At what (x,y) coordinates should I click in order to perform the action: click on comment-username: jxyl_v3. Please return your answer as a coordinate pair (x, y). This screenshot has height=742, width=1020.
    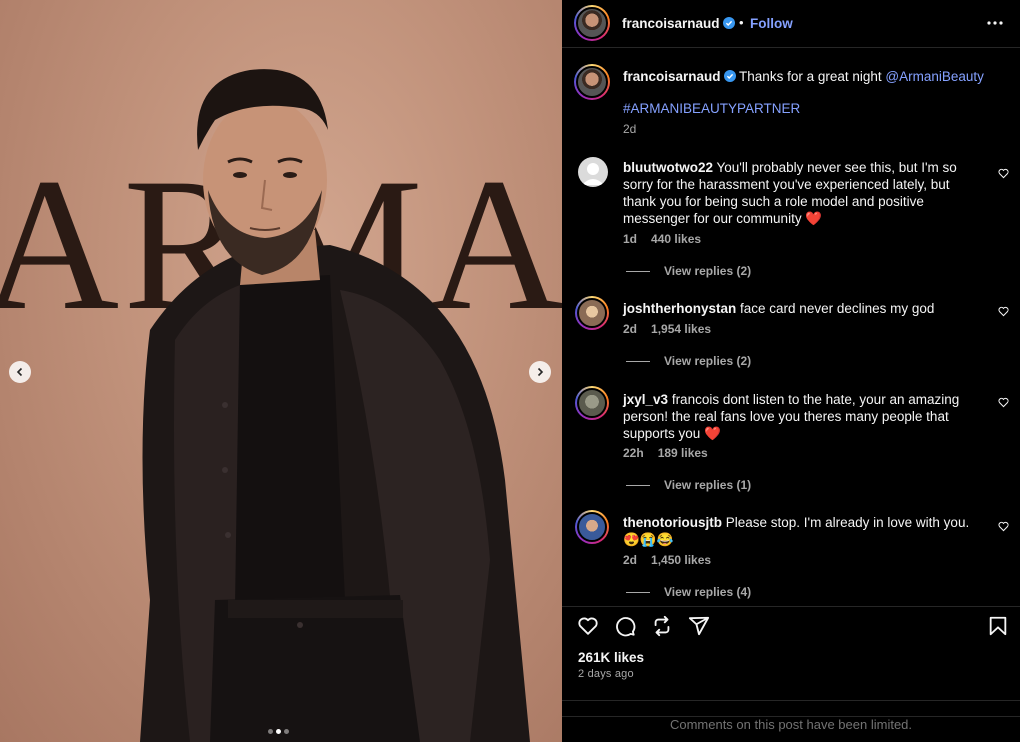
    Looking at the image, I should click on (645, 399).